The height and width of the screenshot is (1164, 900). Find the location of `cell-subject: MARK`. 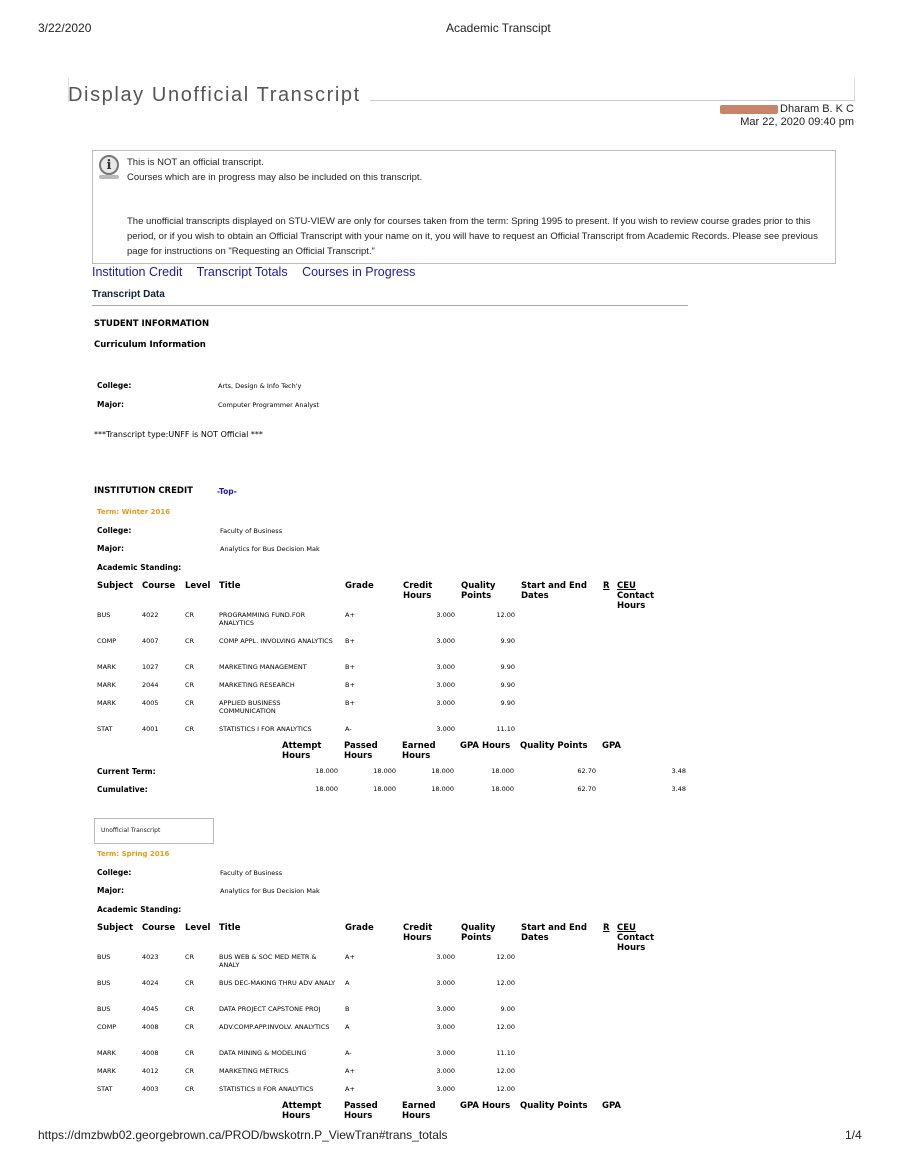

cell-subject: MARK is located at coordinates (106, 1071).